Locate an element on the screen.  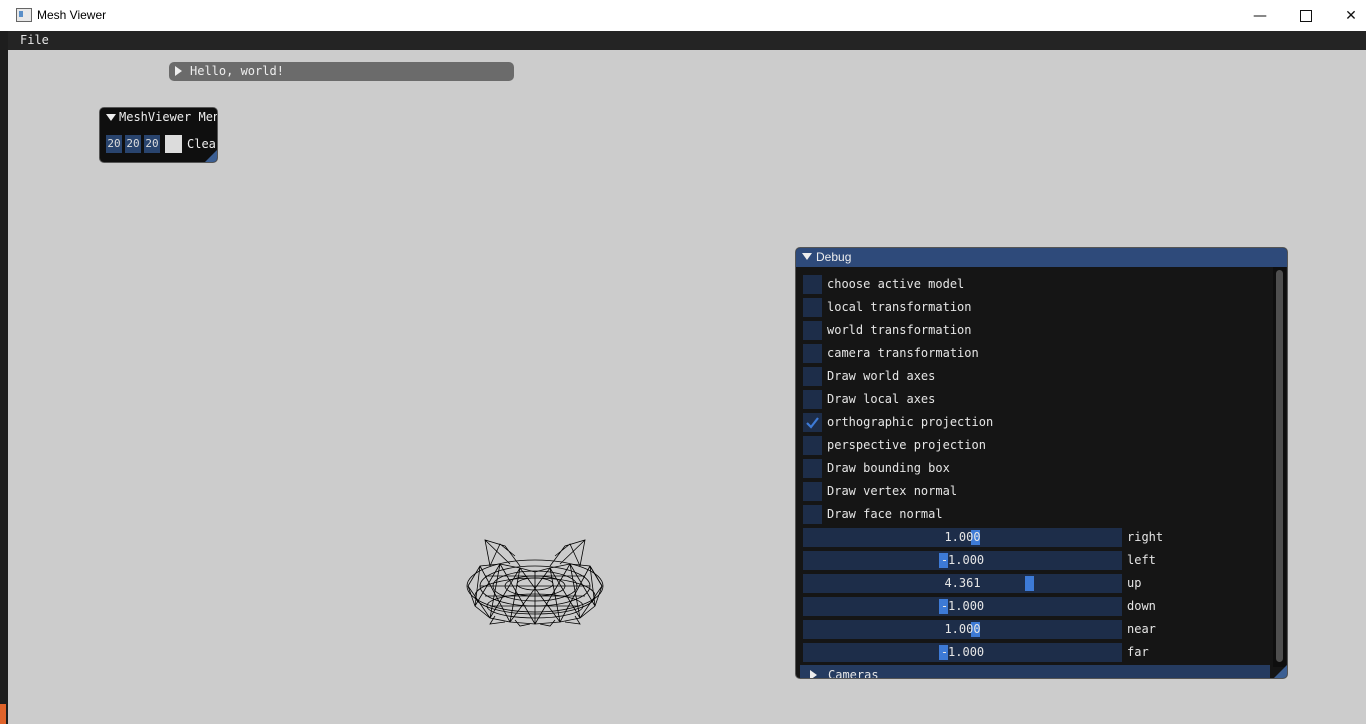
checkbox-label: world transformation is located at coordinates (899, 330).